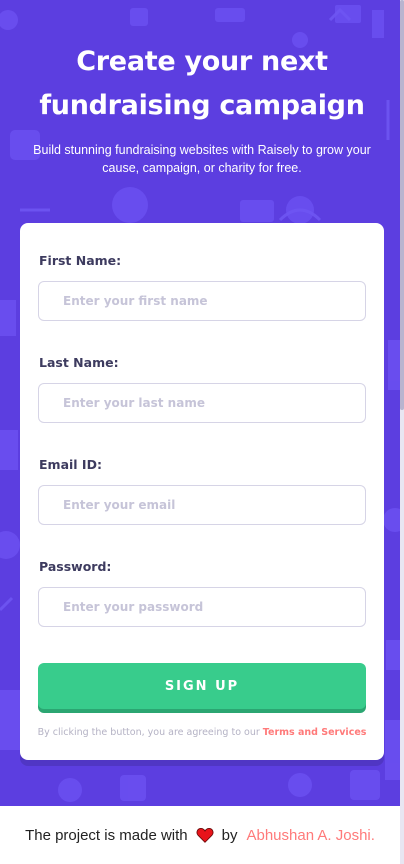 The height and width of the screenshot is (864, 404). What do you see at coordinates (229, 835) in the screenshot?
I see `footer-by: by` at bounding box center [229, 835].